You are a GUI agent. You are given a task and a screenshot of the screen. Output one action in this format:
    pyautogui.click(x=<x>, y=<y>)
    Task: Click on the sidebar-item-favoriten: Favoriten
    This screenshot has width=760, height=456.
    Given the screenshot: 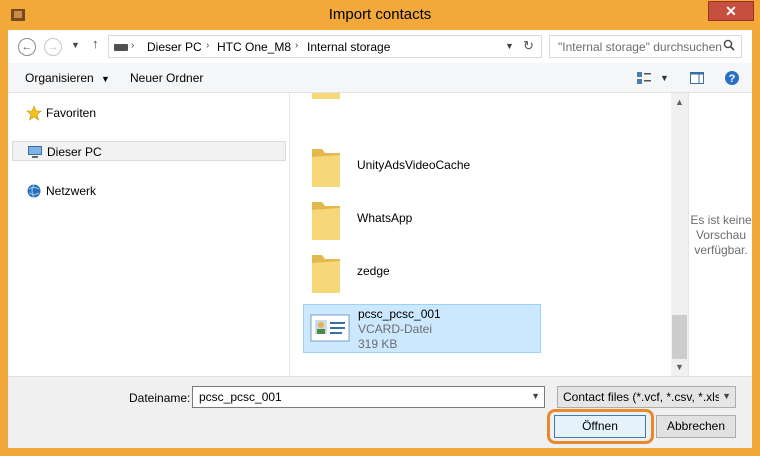 What is the action you would take?
    pyautogui.click(x=149, y=113)
    